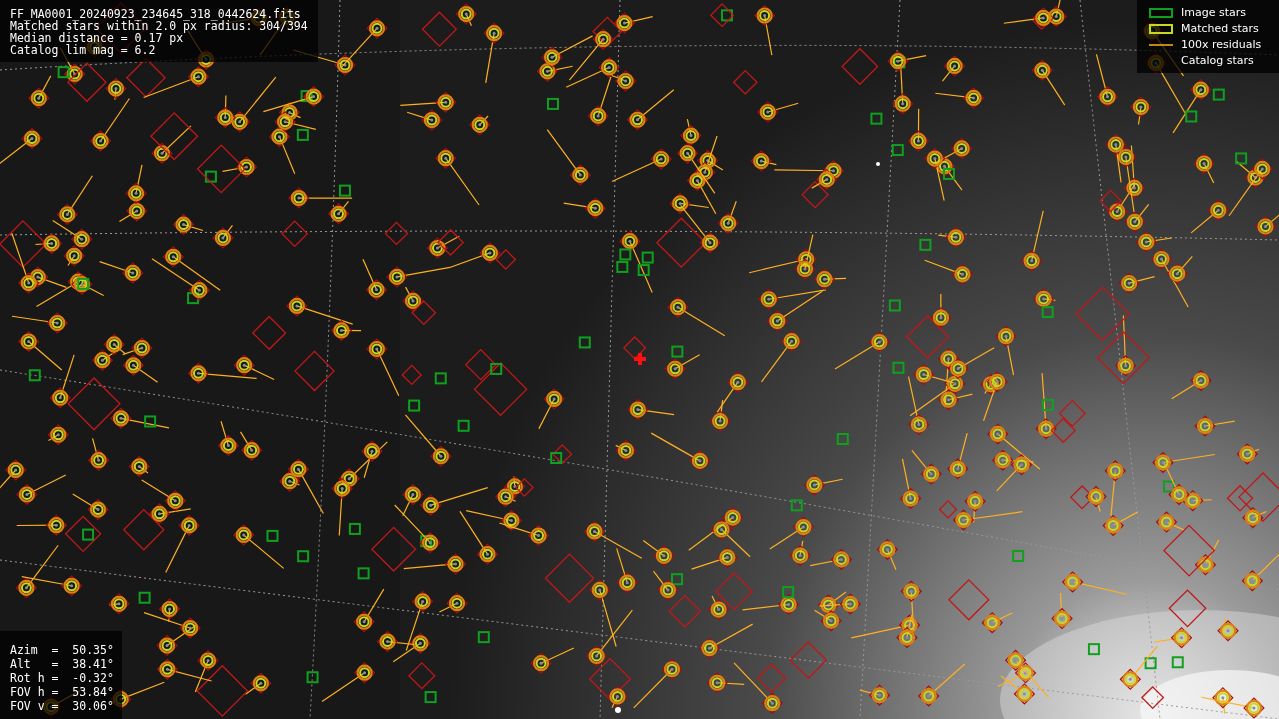  What do you see at coordinates (61, 650) in the screenshot?
I see `pointing-text: Azim = 50.35°` at bounding box center [61, 650].